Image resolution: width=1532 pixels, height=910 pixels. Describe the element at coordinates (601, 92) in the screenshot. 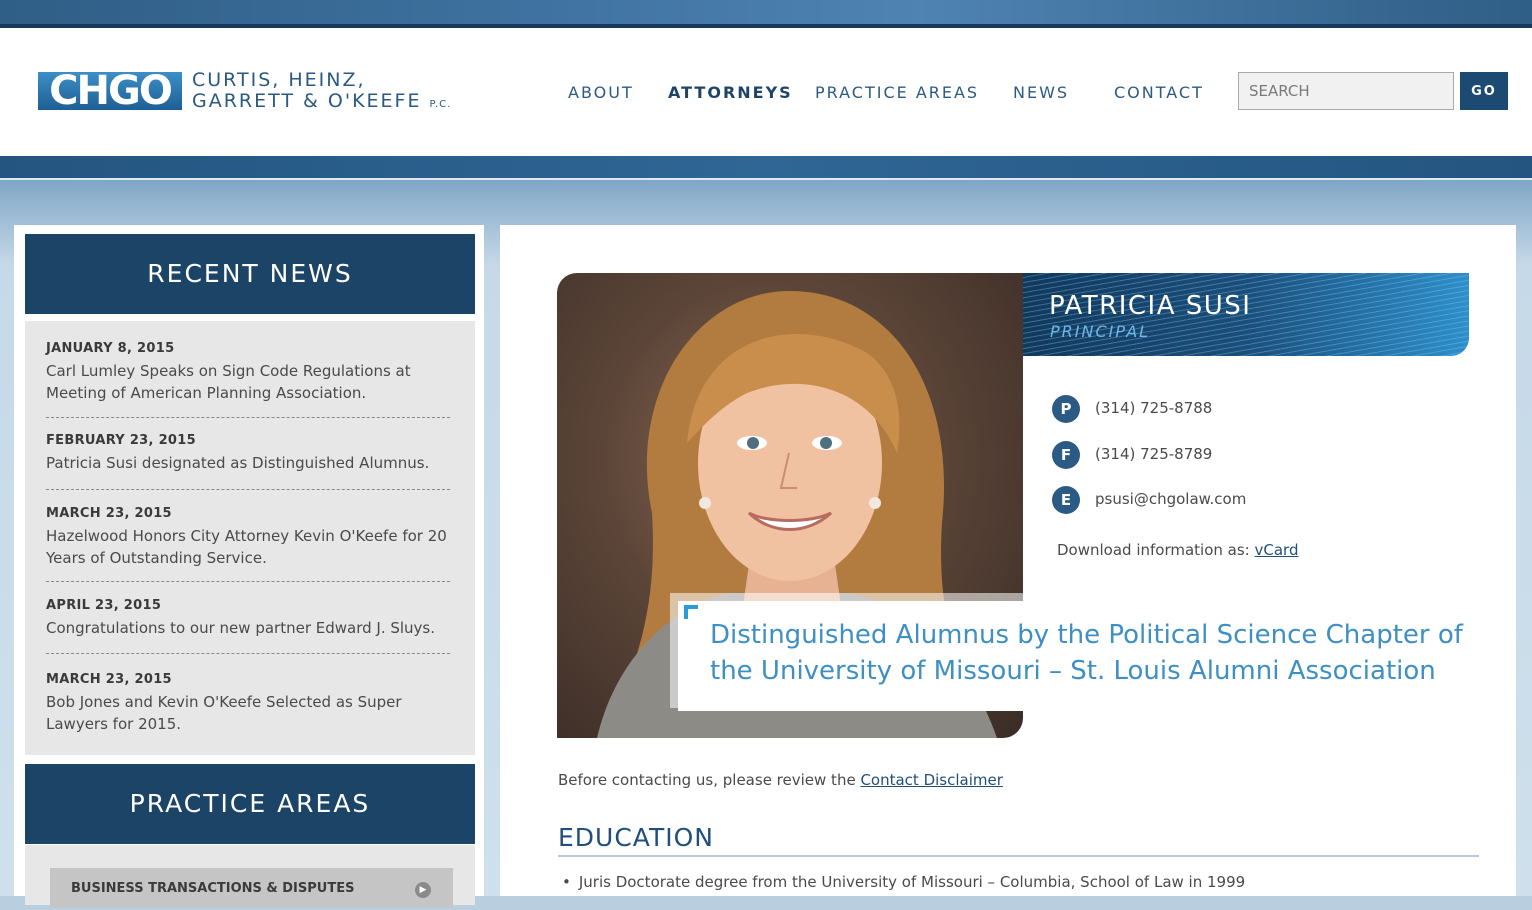

I see `nav-about: ABOUT` at that location.